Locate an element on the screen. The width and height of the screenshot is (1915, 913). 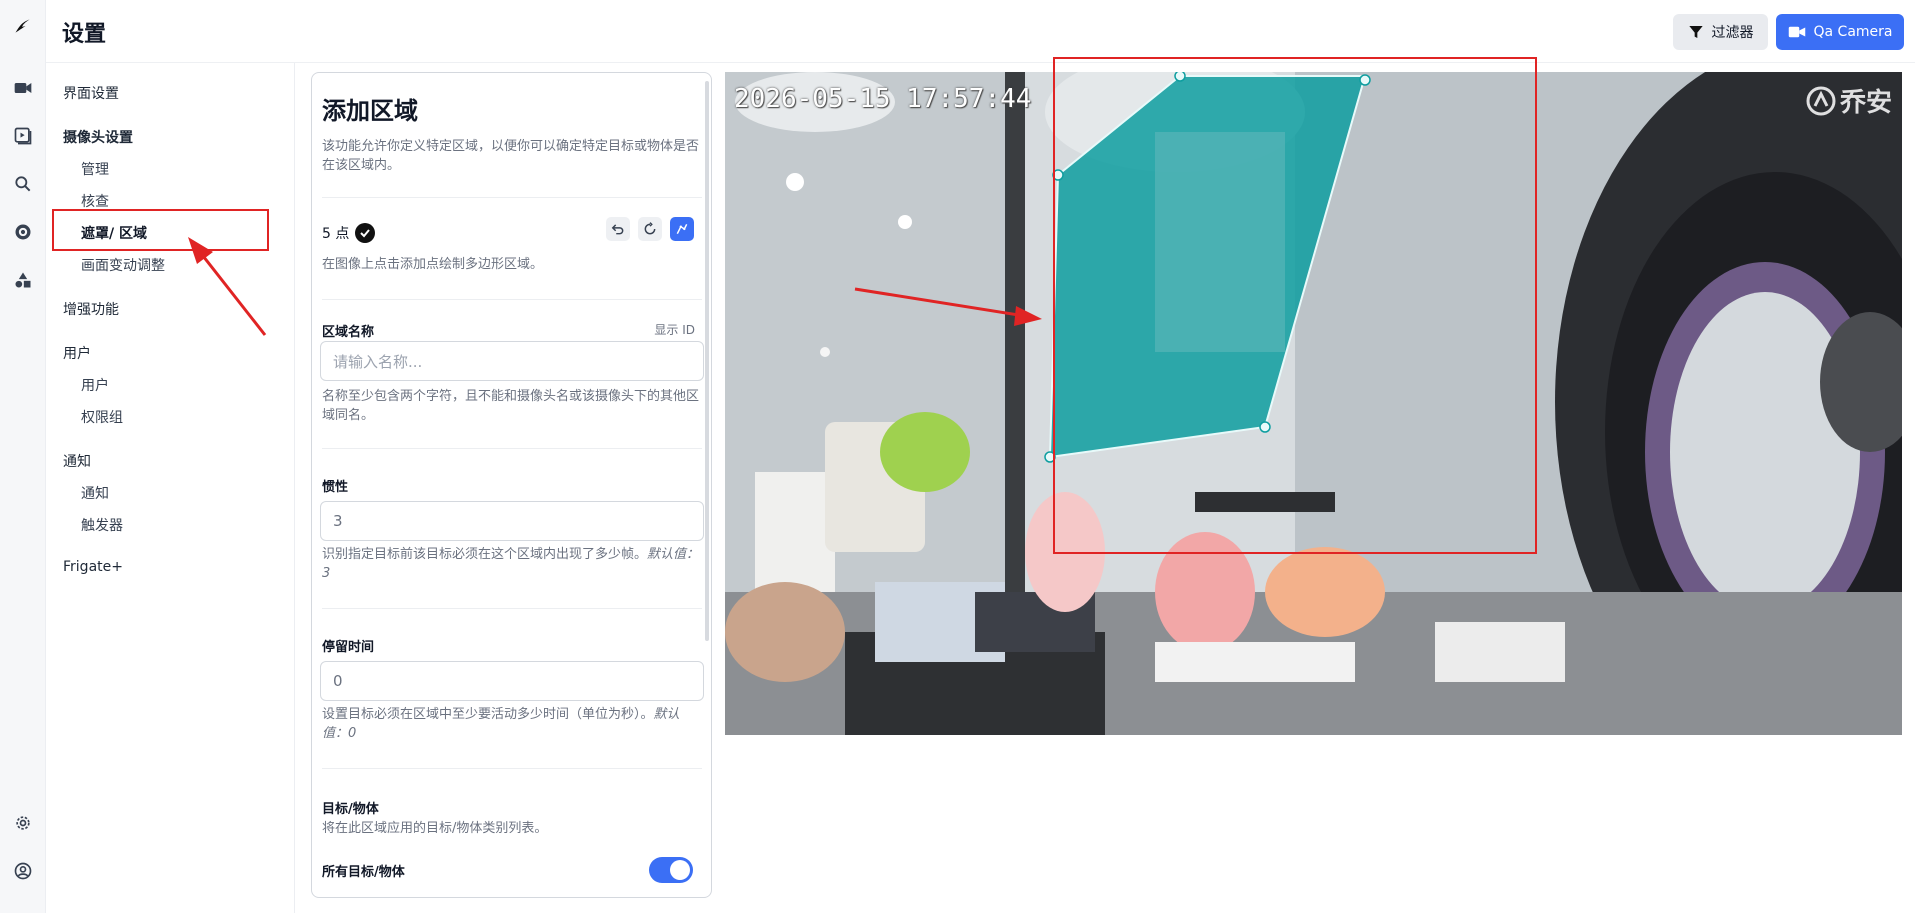
panel-description: 该功能允许你定义特定区域，以便你可以确定特定目标或物体是否在该区域内。 is located at coordinates (511, 156).